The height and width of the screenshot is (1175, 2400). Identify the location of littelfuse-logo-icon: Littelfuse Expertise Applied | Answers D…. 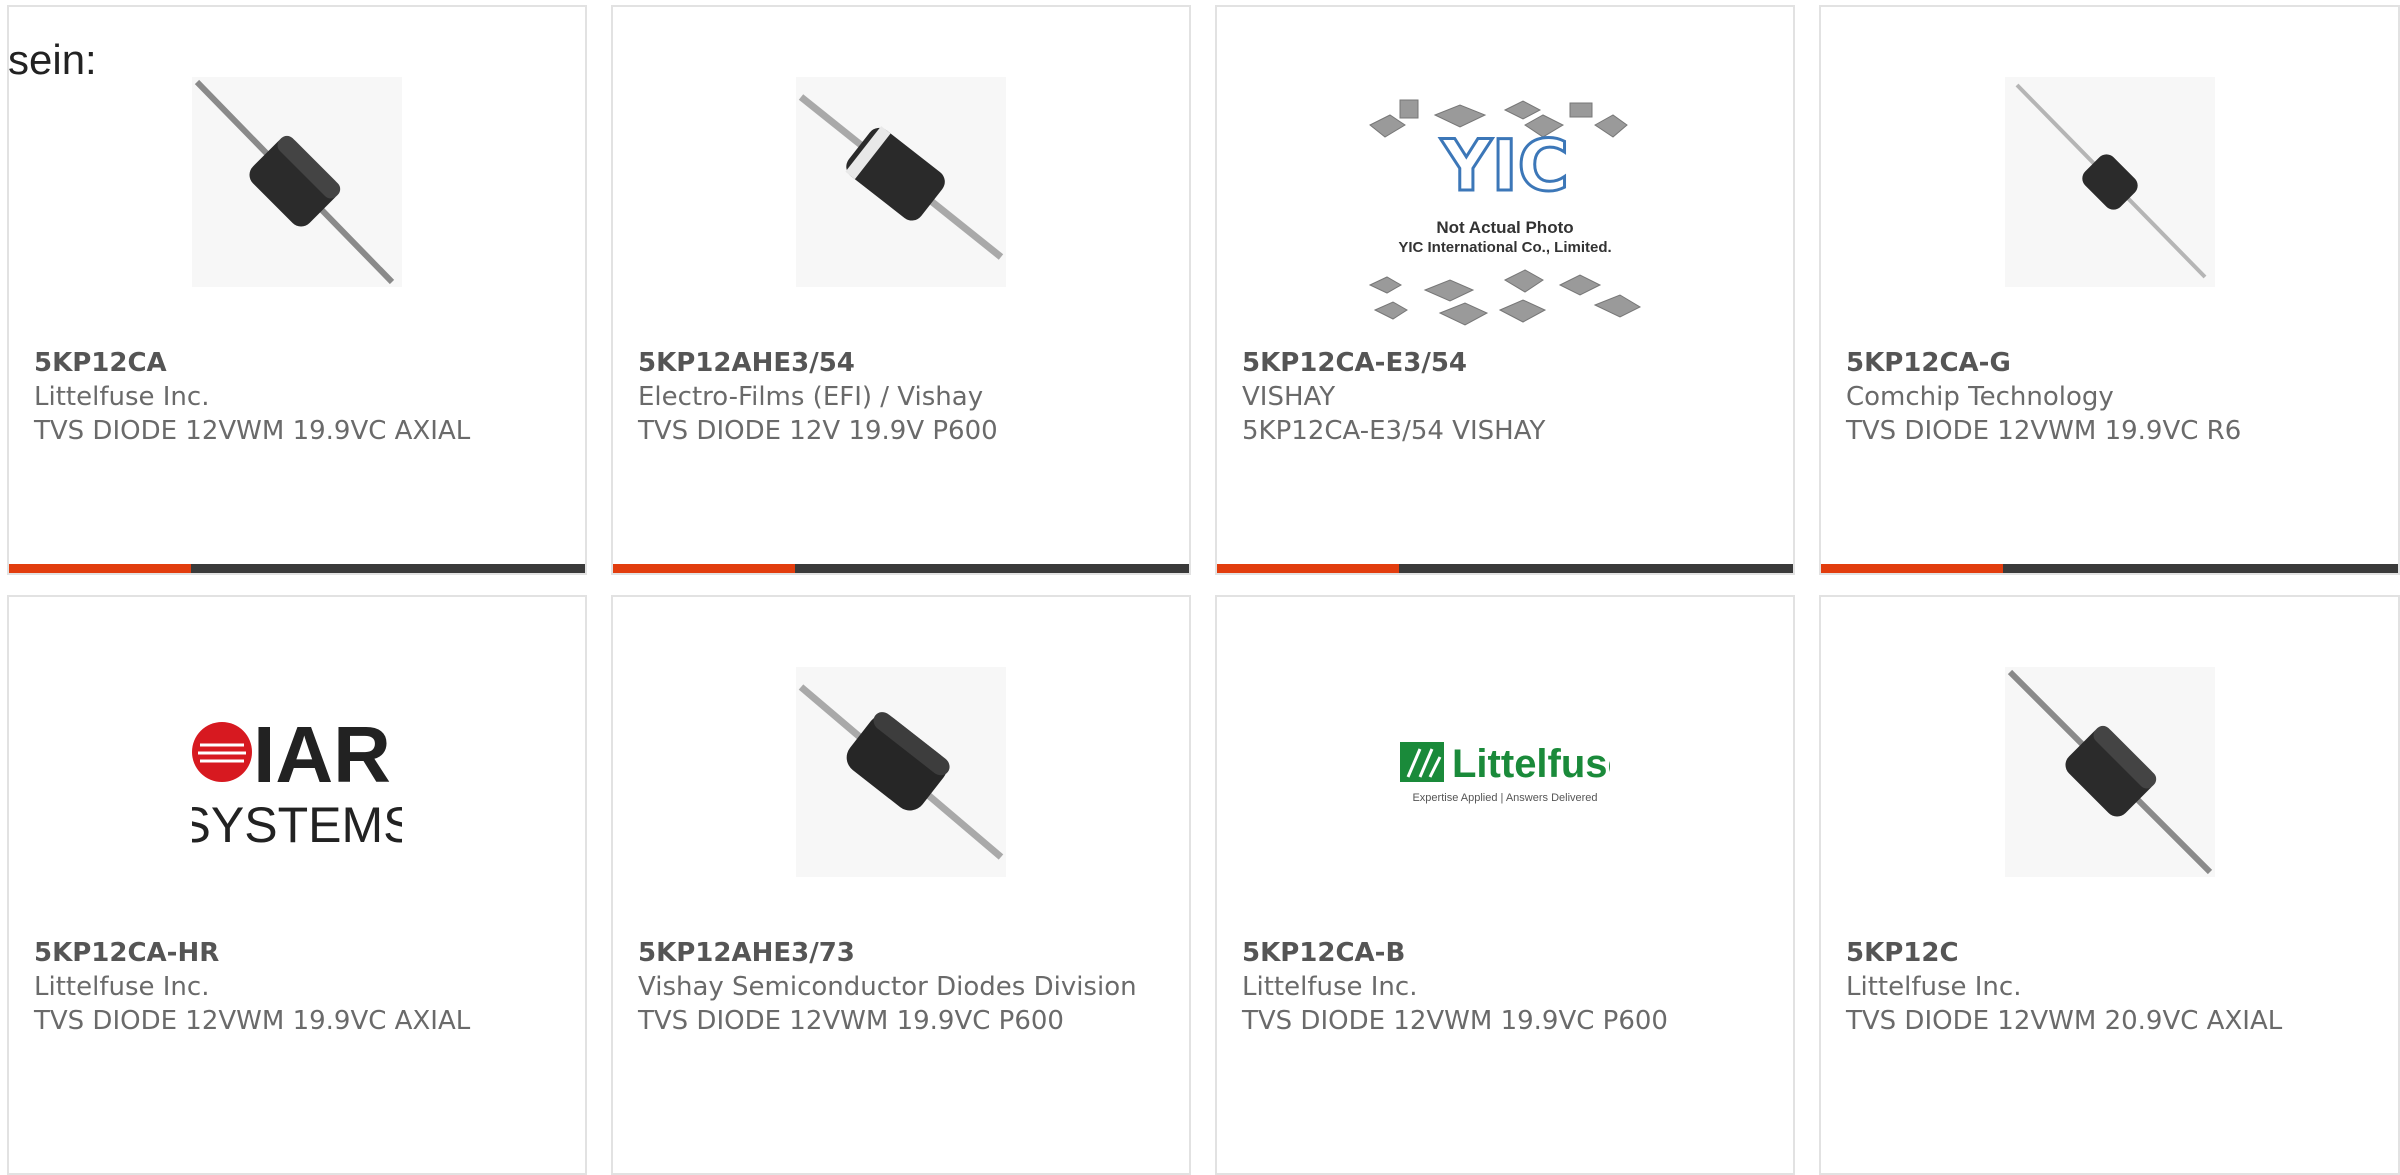
(1505, 773).